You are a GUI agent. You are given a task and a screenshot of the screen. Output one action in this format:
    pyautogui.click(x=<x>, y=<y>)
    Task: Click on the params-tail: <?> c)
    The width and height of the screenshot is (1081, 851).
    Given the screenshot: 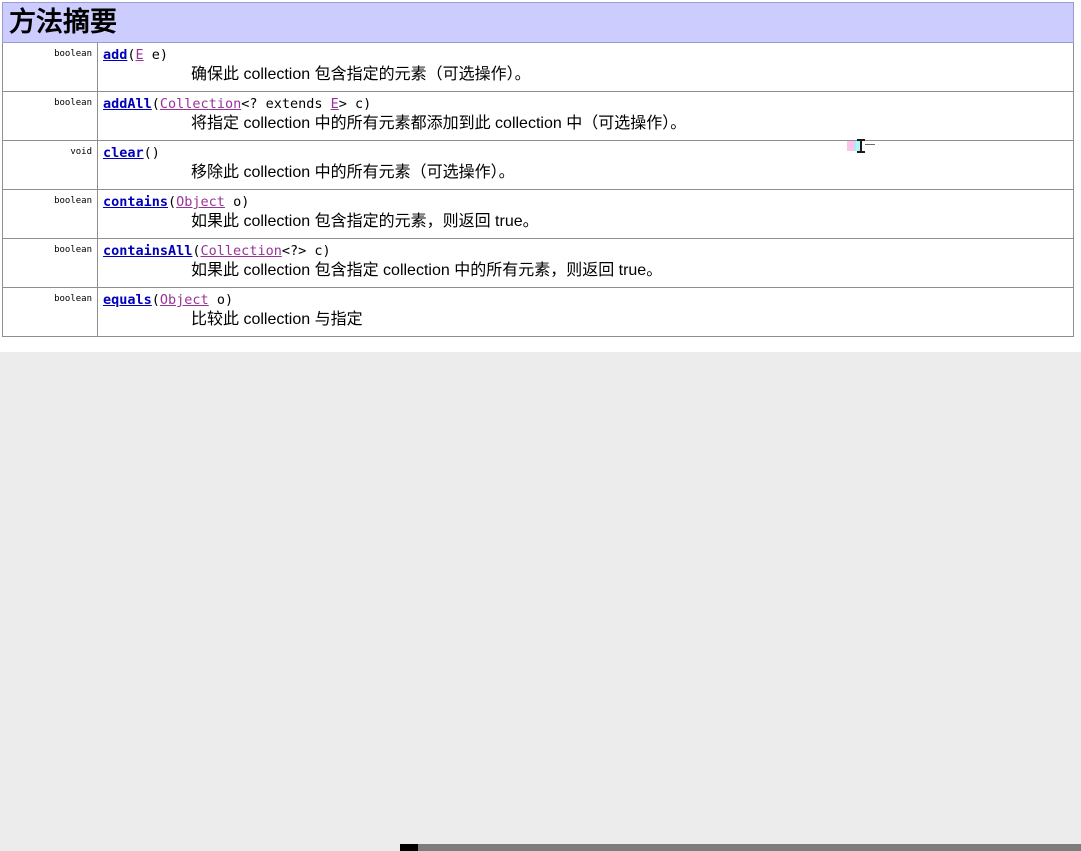 What is the action you would take?
    pyautogui.click(x=306, y=251)
    